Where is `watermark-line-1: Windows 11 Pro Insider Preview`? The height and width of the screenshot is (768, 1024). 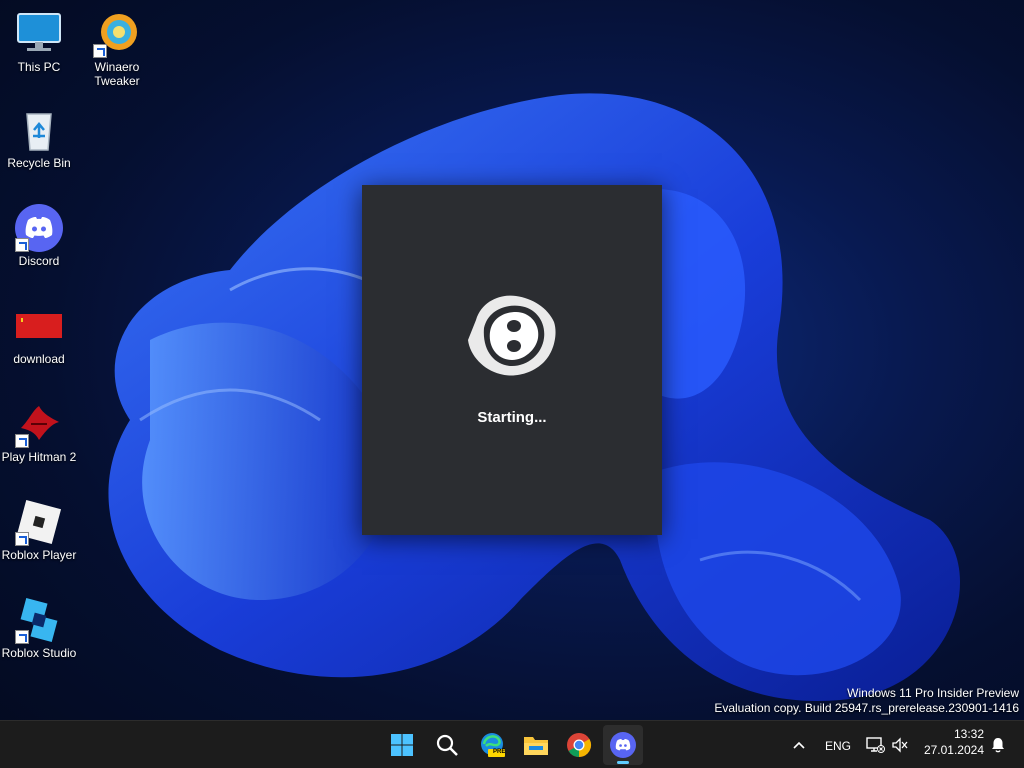
watermark-line-1: Windows 11 Pro Insider Preview is located at coordinates (933, 693).